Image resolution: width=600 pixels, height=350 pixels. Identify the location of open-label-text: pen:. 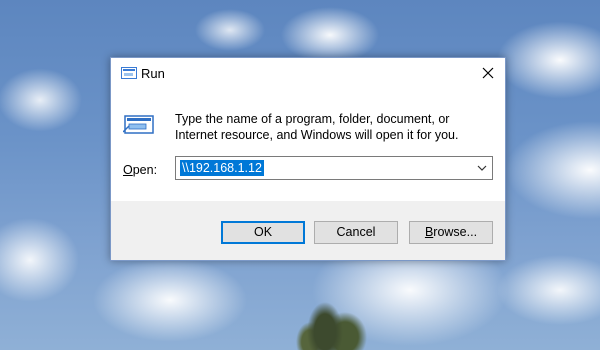
(145, 170).